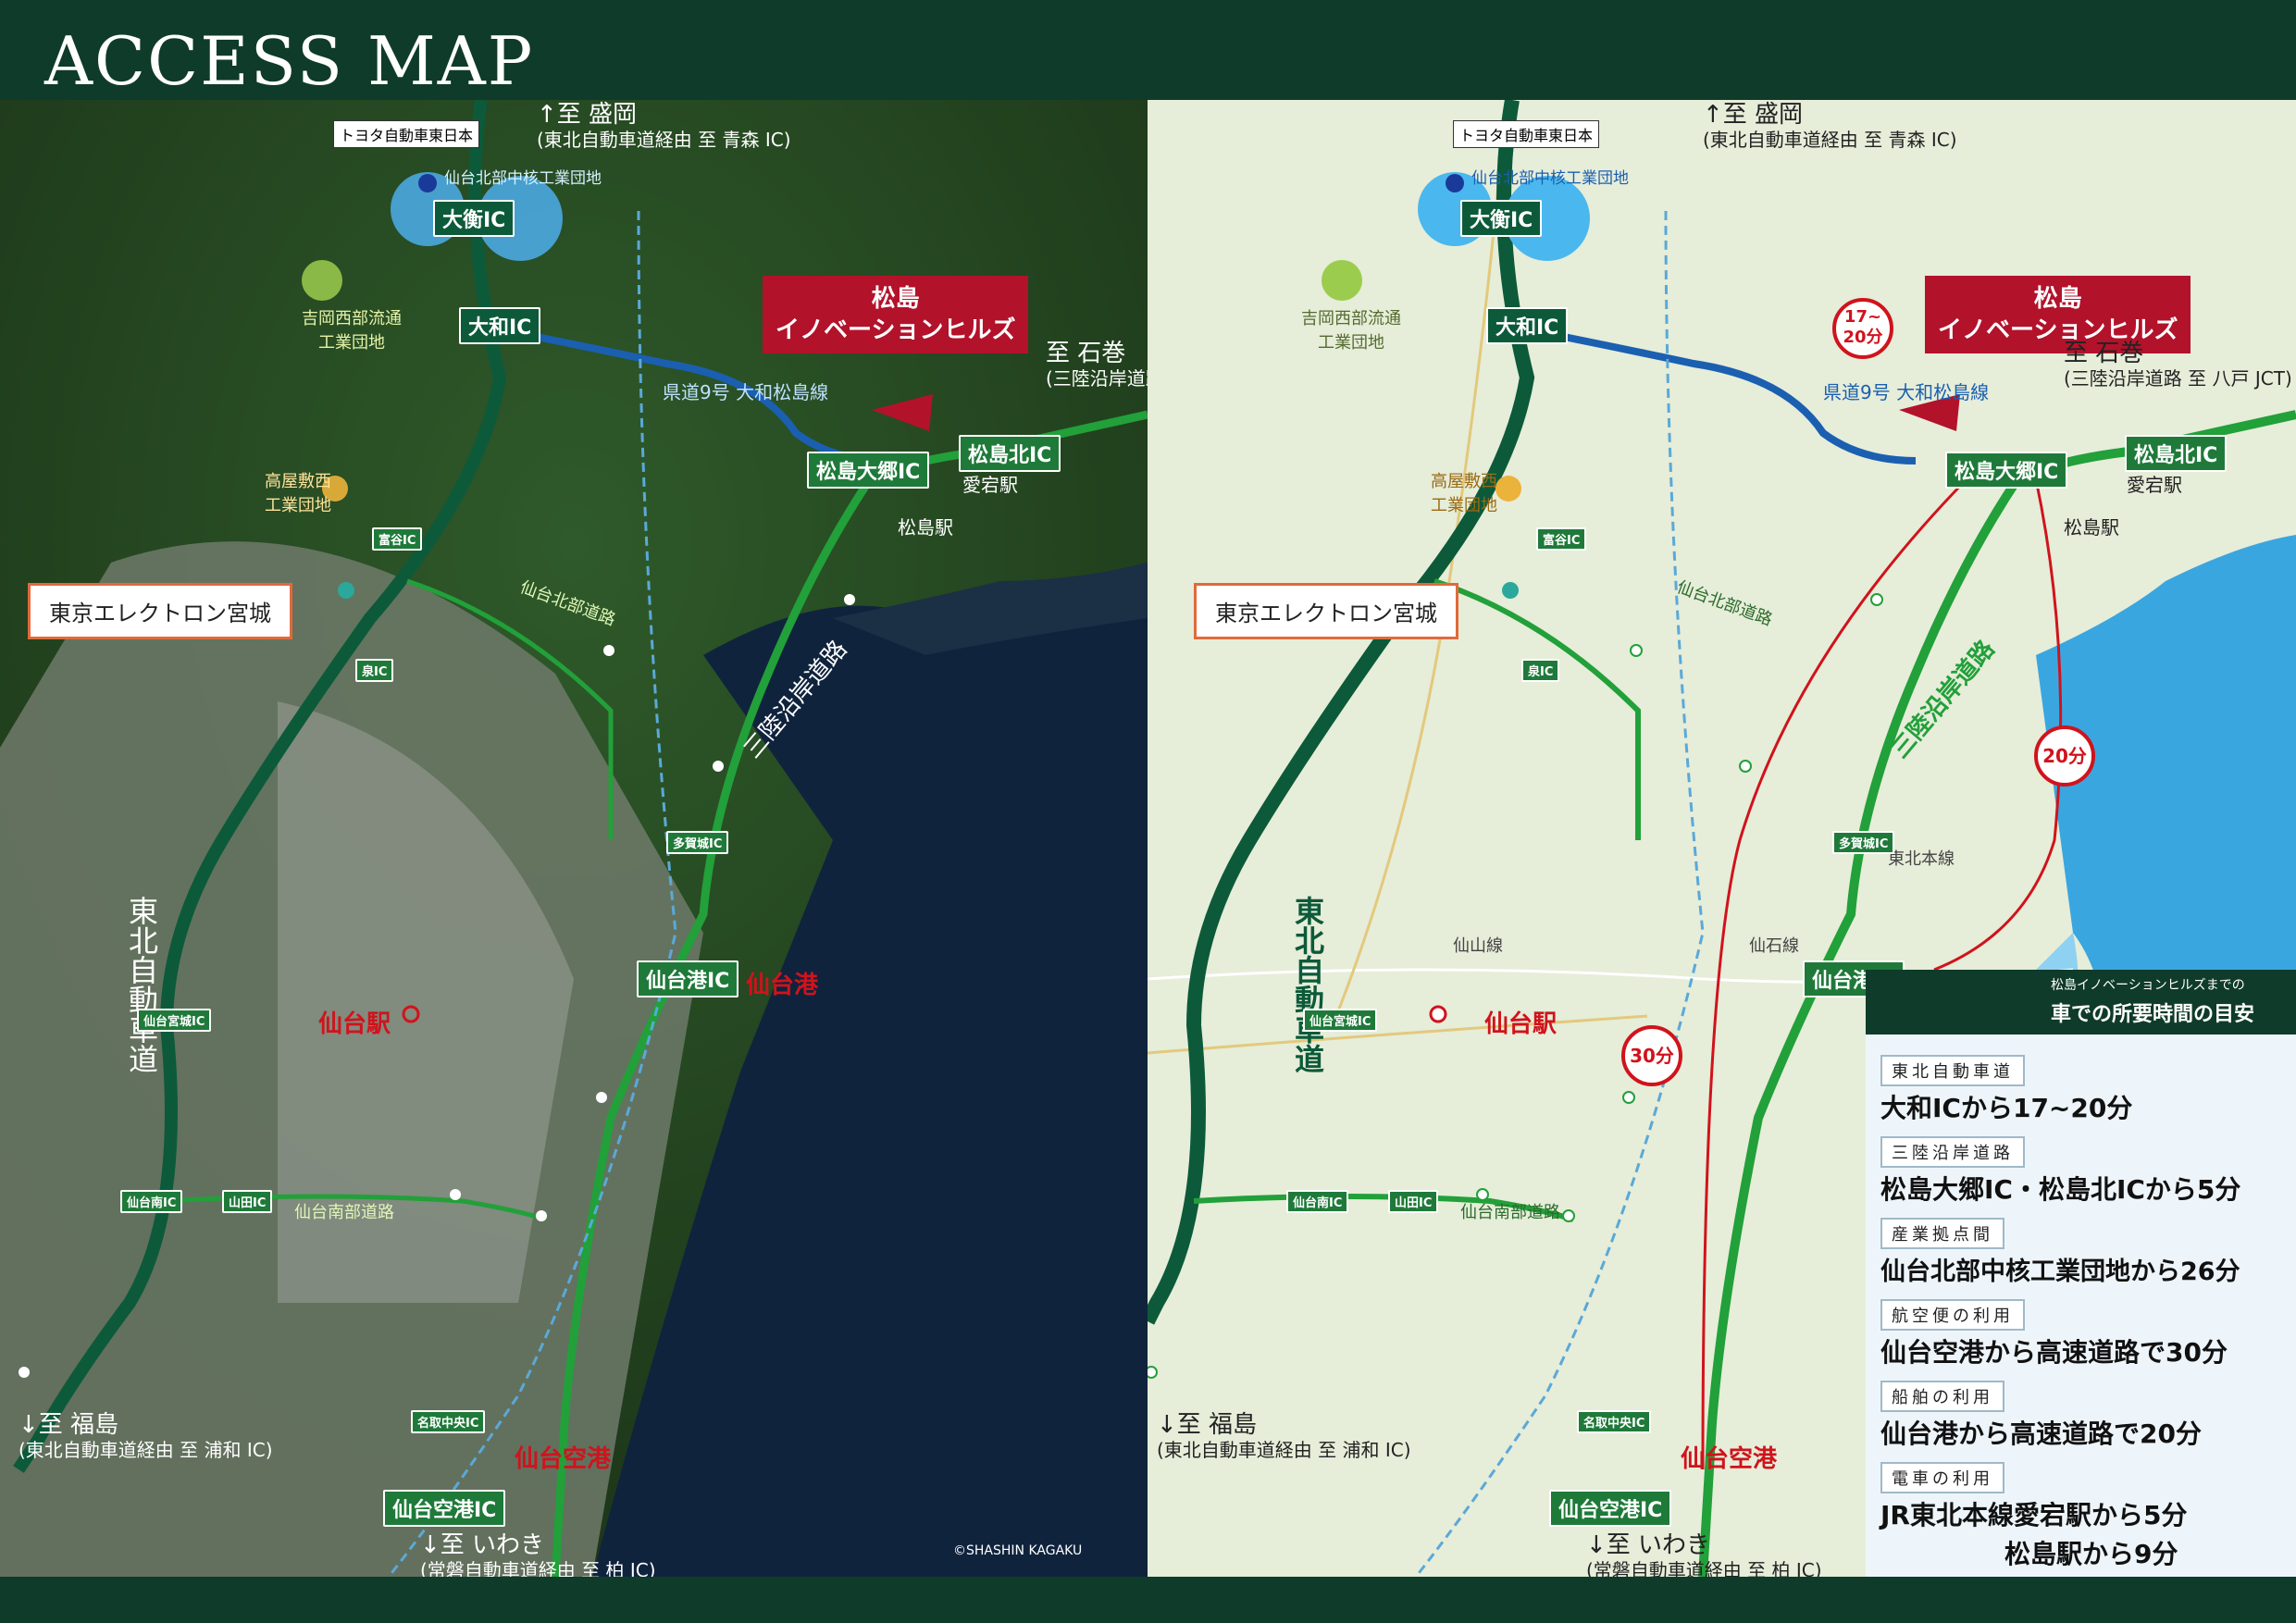 This screenshot has height=1623, width=2296. What do you see at coordinates (1953, 1315) in the screenshot?
I see `row-category: 航空便の利用` at bounding box center [1953, 1315].